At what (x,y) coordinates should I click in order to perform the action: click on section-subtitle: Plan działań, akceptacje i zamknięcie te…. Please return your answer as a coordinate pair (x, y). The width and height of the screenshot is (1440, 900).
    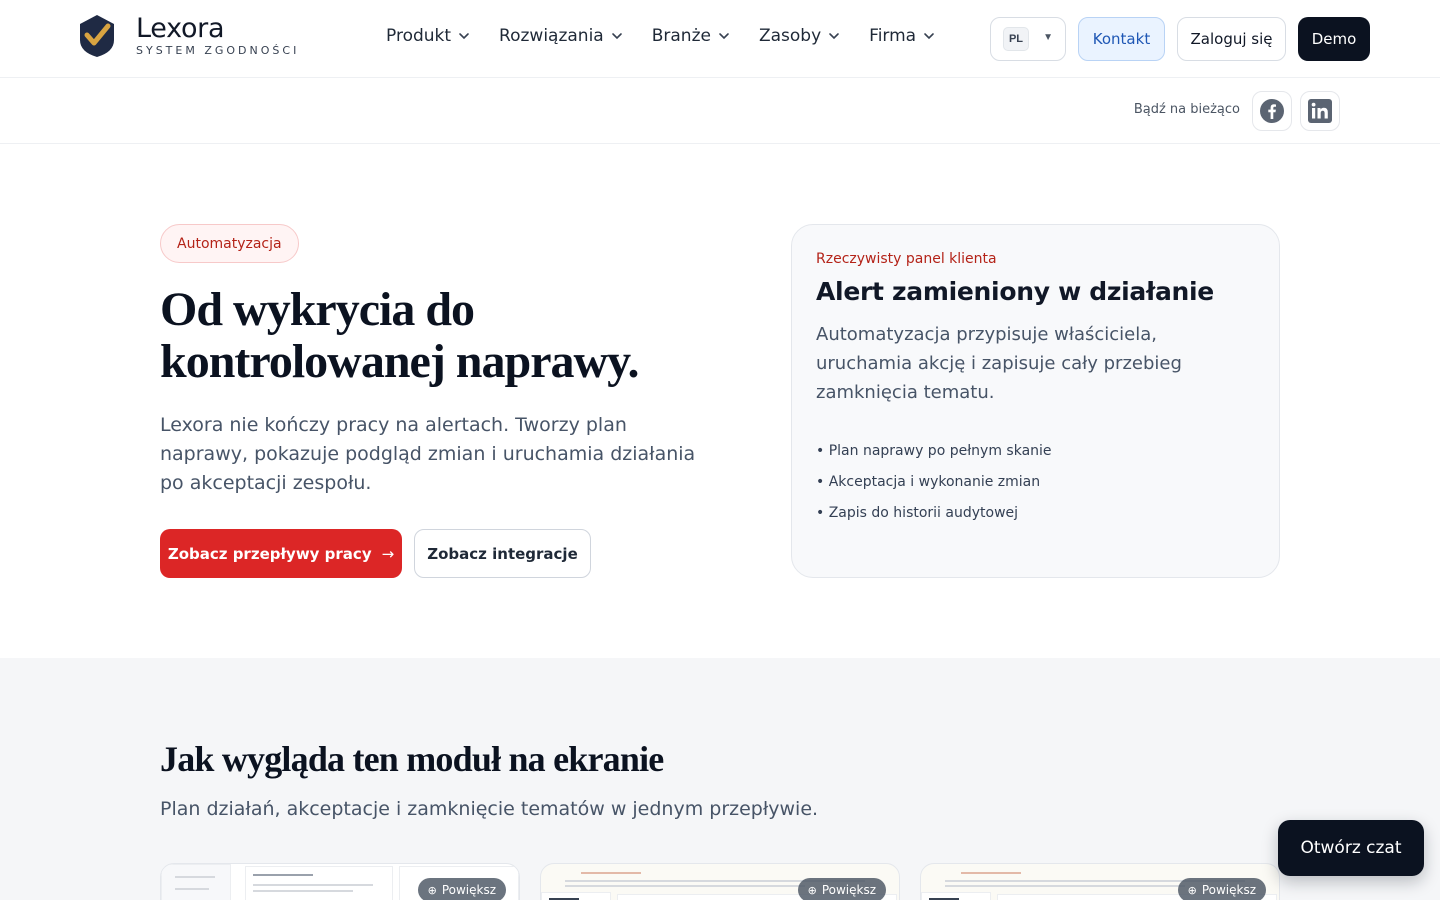
    Looking at the image, I should click on (489, 809).